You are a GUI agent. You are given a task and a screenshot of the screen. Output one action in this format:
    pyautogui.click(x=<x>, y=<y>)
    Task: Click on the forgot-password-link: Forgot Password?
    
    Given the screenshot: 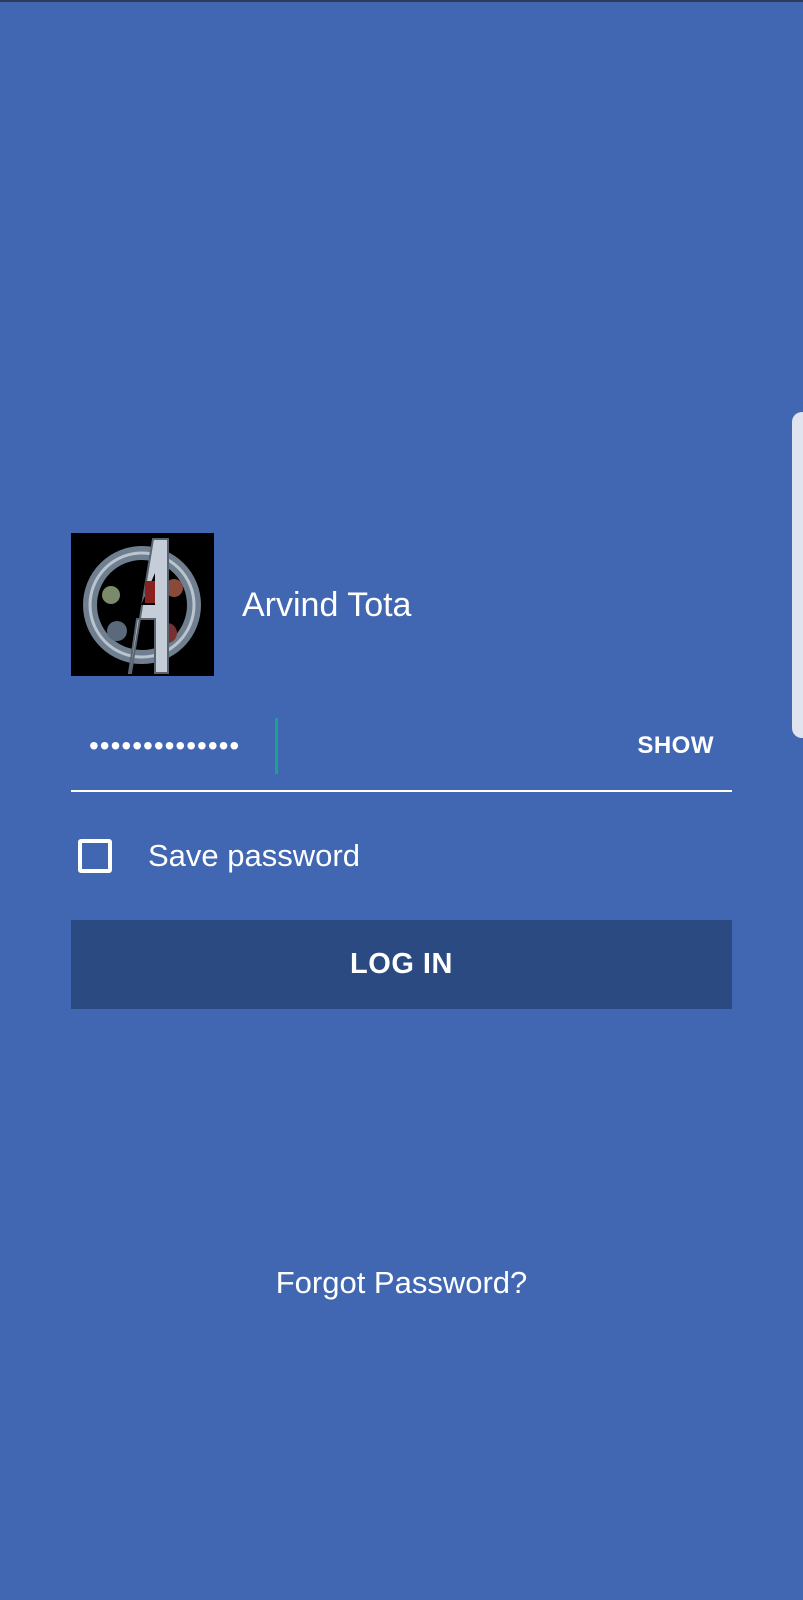 What is the action you would take?
    pyautogui.click(x=401, y=1283)
    